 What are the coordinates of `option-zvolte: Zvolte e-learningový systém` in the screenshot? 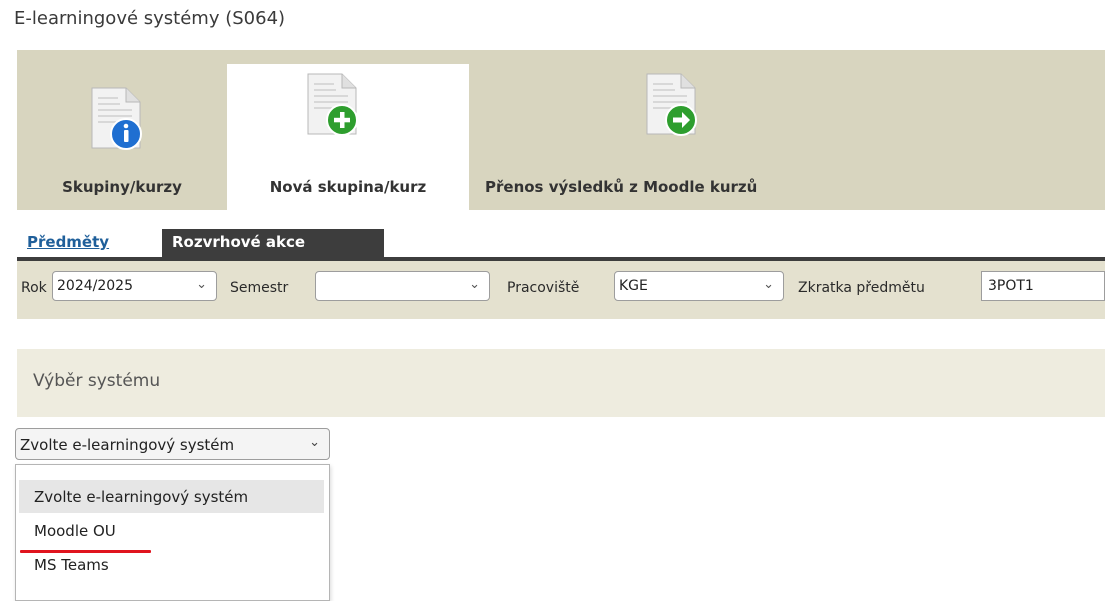 It's located at (171, 496).